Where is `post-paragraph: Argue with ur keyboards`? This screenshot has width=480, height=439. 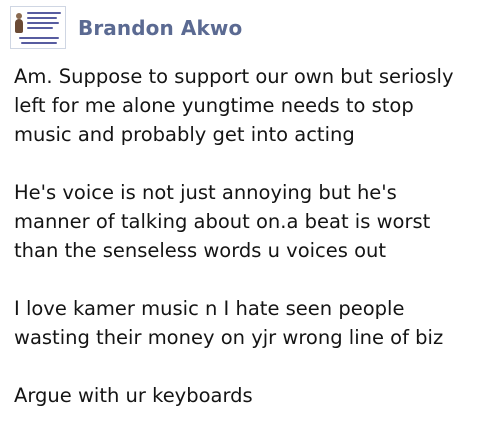
post-paragraph: Argue with ur keyboards is located at coordinates (133, 395).